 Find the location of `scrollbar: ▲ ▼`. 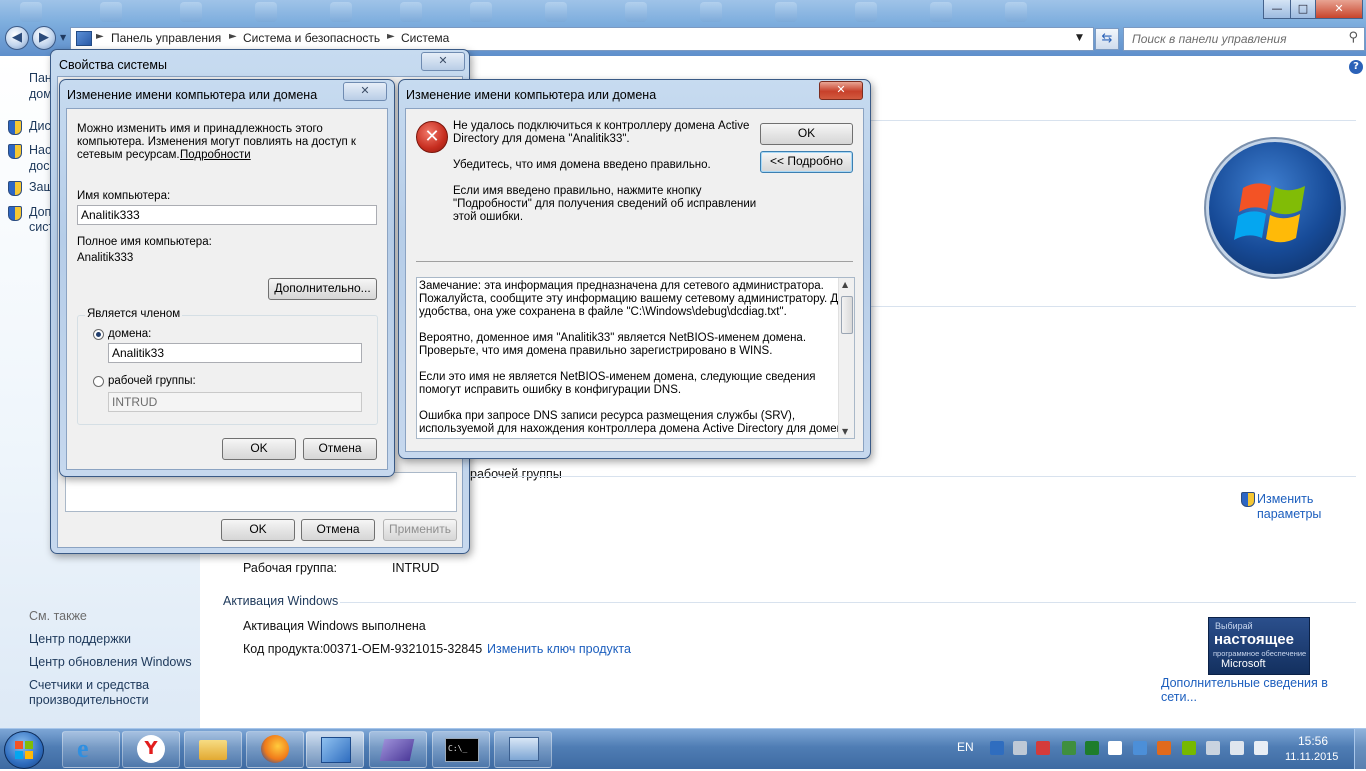

scrollbar: ▲ ▼ is located at coordinates (846, 358).